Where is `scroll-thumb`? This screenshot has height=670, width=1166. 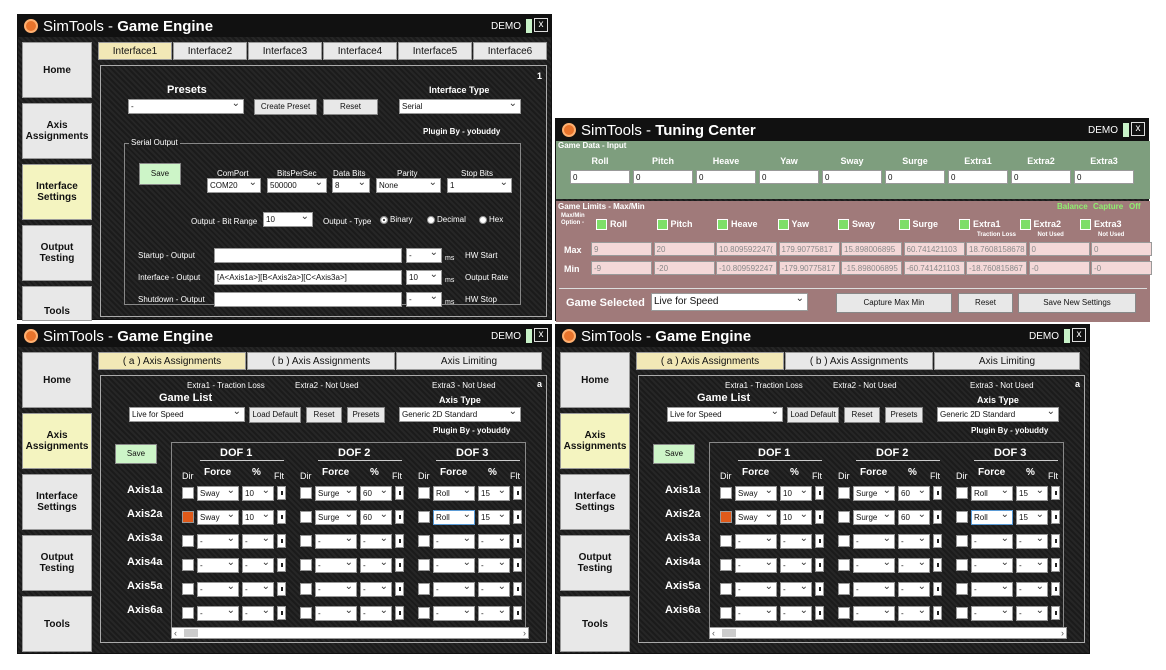 scroll-thumb is located at coordinates (729, 633).